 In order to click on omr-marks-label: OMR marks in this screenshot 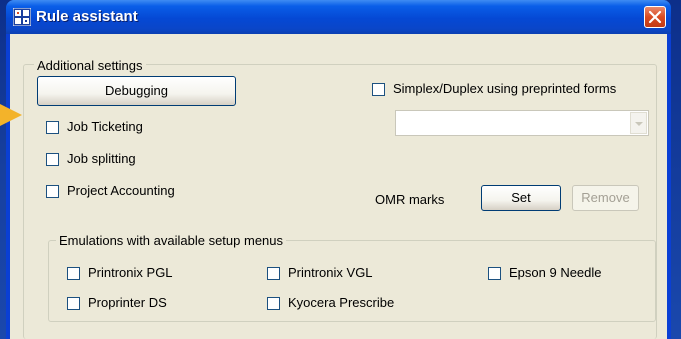, I will do `click(410, 199)`.